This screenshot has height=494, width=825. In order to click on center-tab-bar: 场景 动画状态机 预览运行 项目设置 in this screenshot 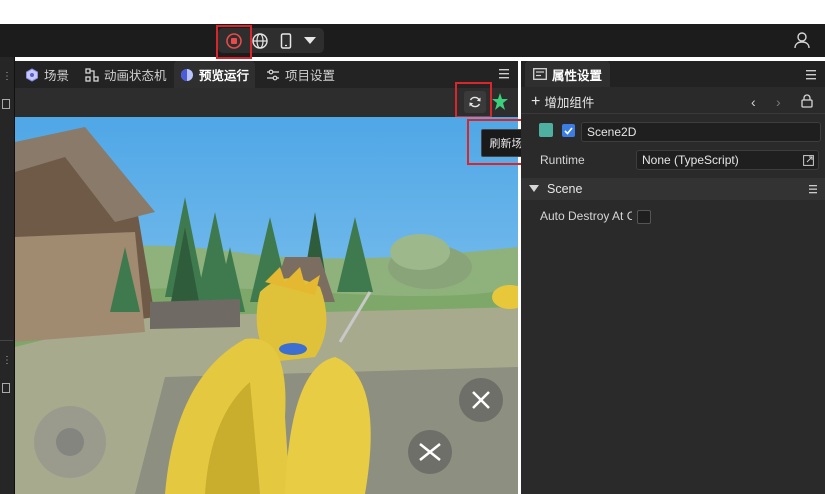, I will do `click(266, 74)`.